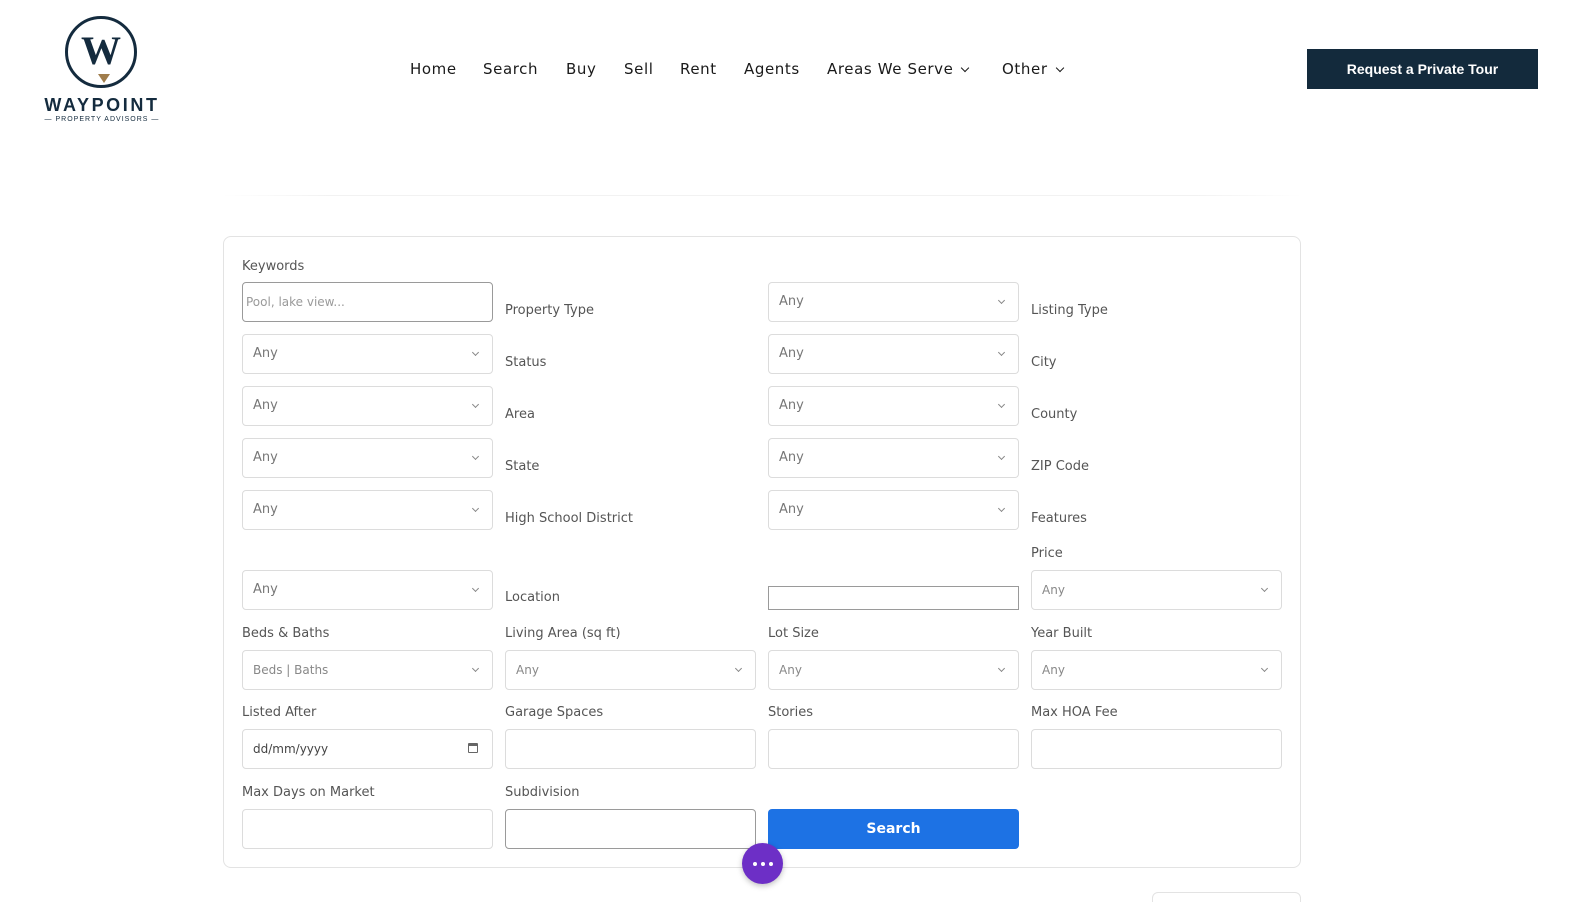 The height and width of the screenshot is (902, 1571). I want to click on high-school-district-label: High School District, so click(569, 518).